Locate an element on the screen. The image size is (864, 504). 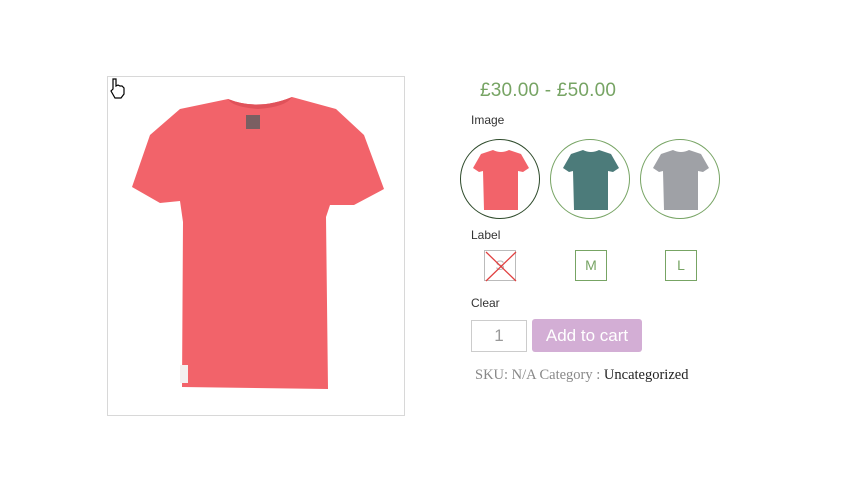
size-label-l: L is located at coordinates (681, 265).